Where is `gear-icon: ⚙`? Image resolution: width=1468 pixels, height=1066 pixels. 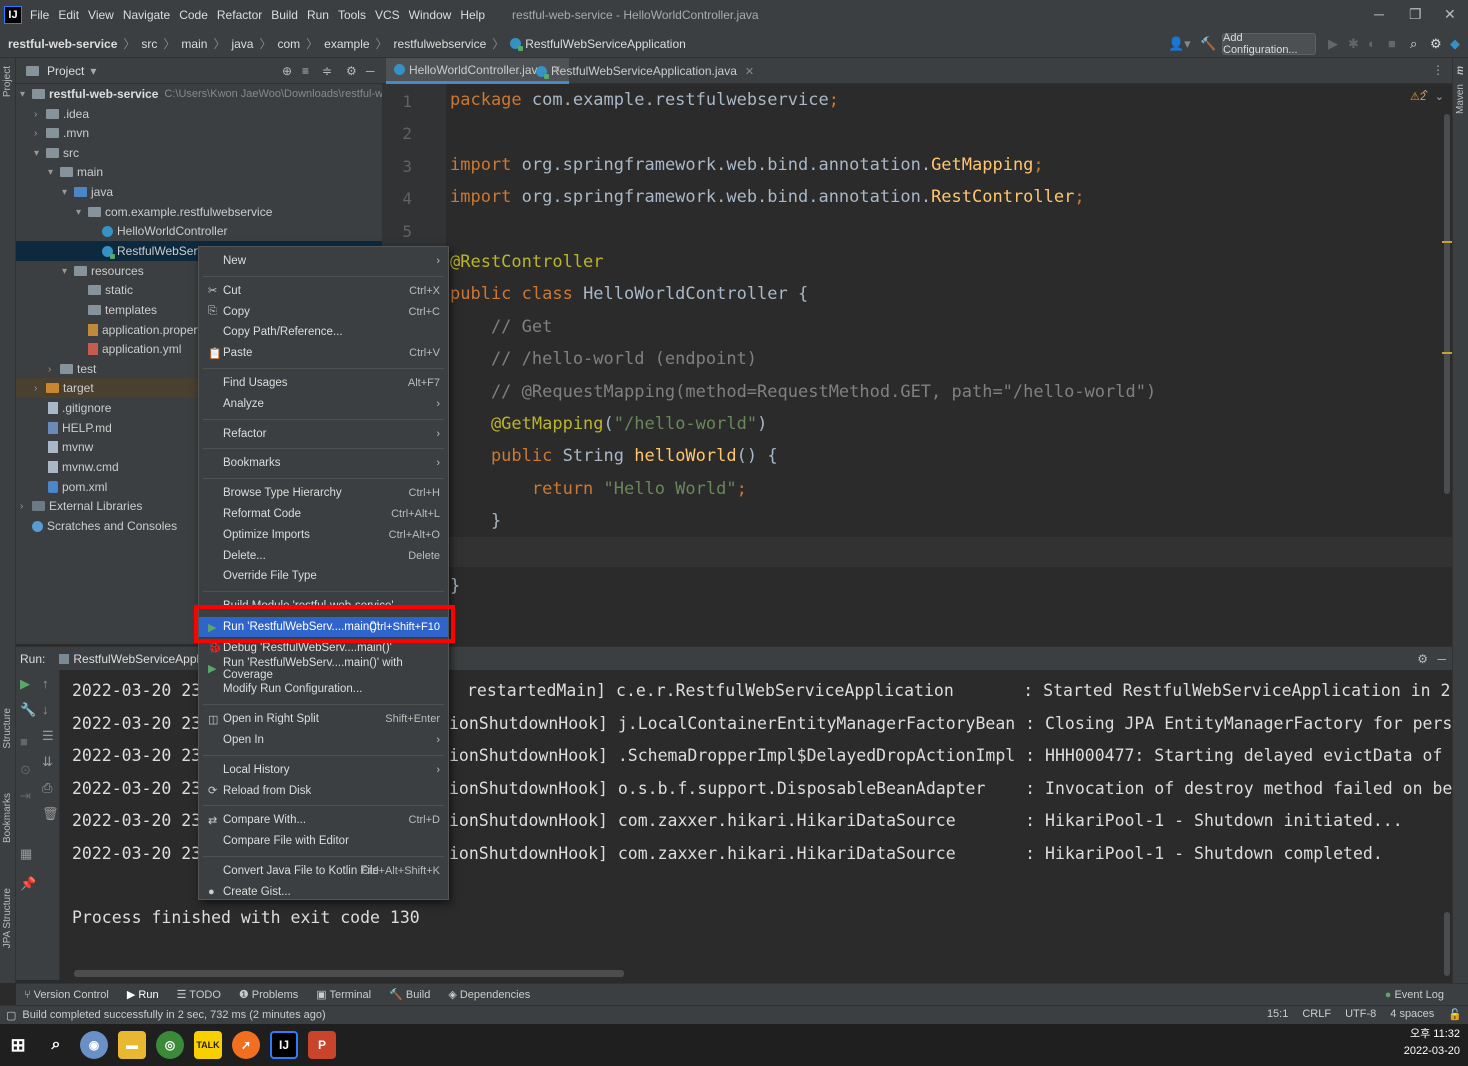 gear-icon: ⚙ is located at coordinates (1436, 44).